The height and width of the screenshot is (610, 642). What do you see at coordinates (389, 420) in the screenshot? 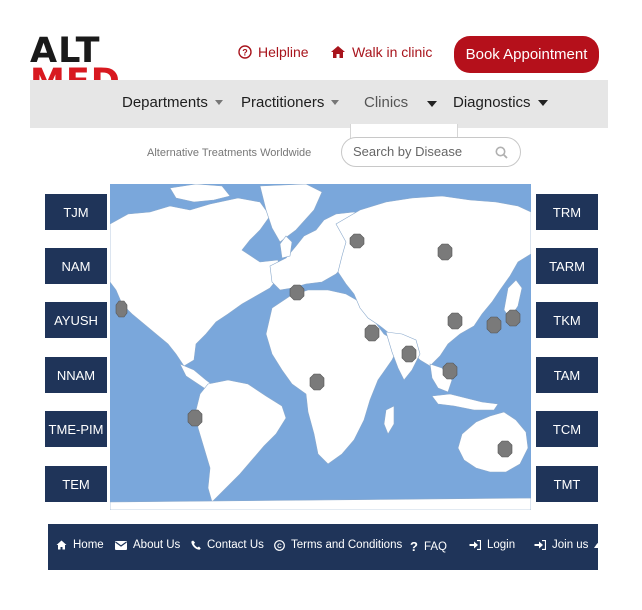
I see `map-land-madagascar` at bounding box center [389, 420].